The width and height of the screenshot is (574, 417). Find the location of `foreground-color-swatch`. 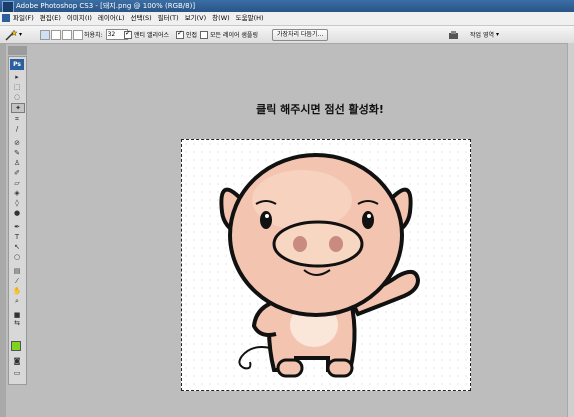

foreground-color-swatch is located at coordinates (16, 346).